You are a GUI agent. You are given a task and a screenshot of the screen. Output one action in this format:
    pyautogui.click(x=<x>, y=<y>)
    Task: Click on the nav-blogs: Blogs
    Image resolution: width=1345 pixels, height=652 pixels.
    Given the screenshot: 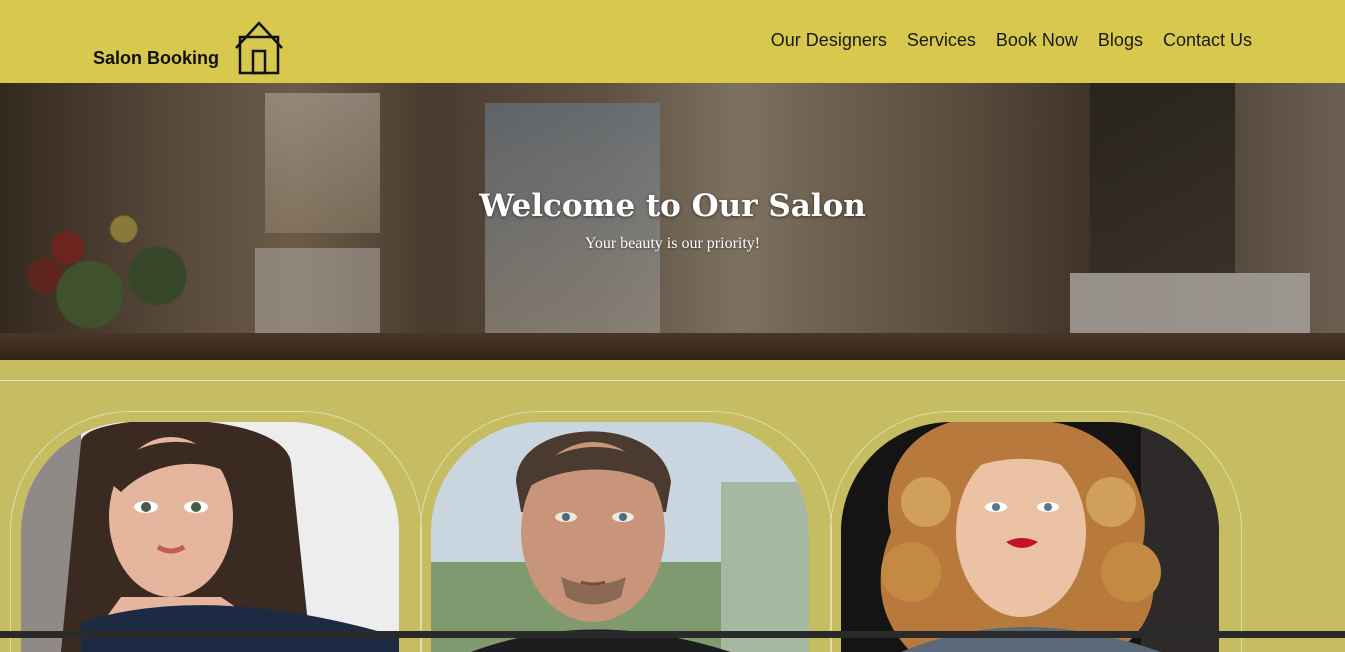 What is the action you would take?
    pyautogui.click(x=1120, y=40)
    